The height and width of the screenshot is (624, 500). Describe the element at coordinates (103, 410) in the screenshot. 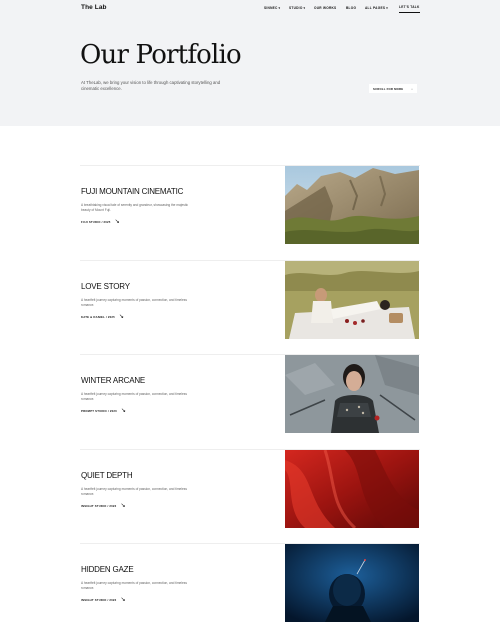

I see `project-meta: PROMPT STUDIO / 2020 ↘` at that location.